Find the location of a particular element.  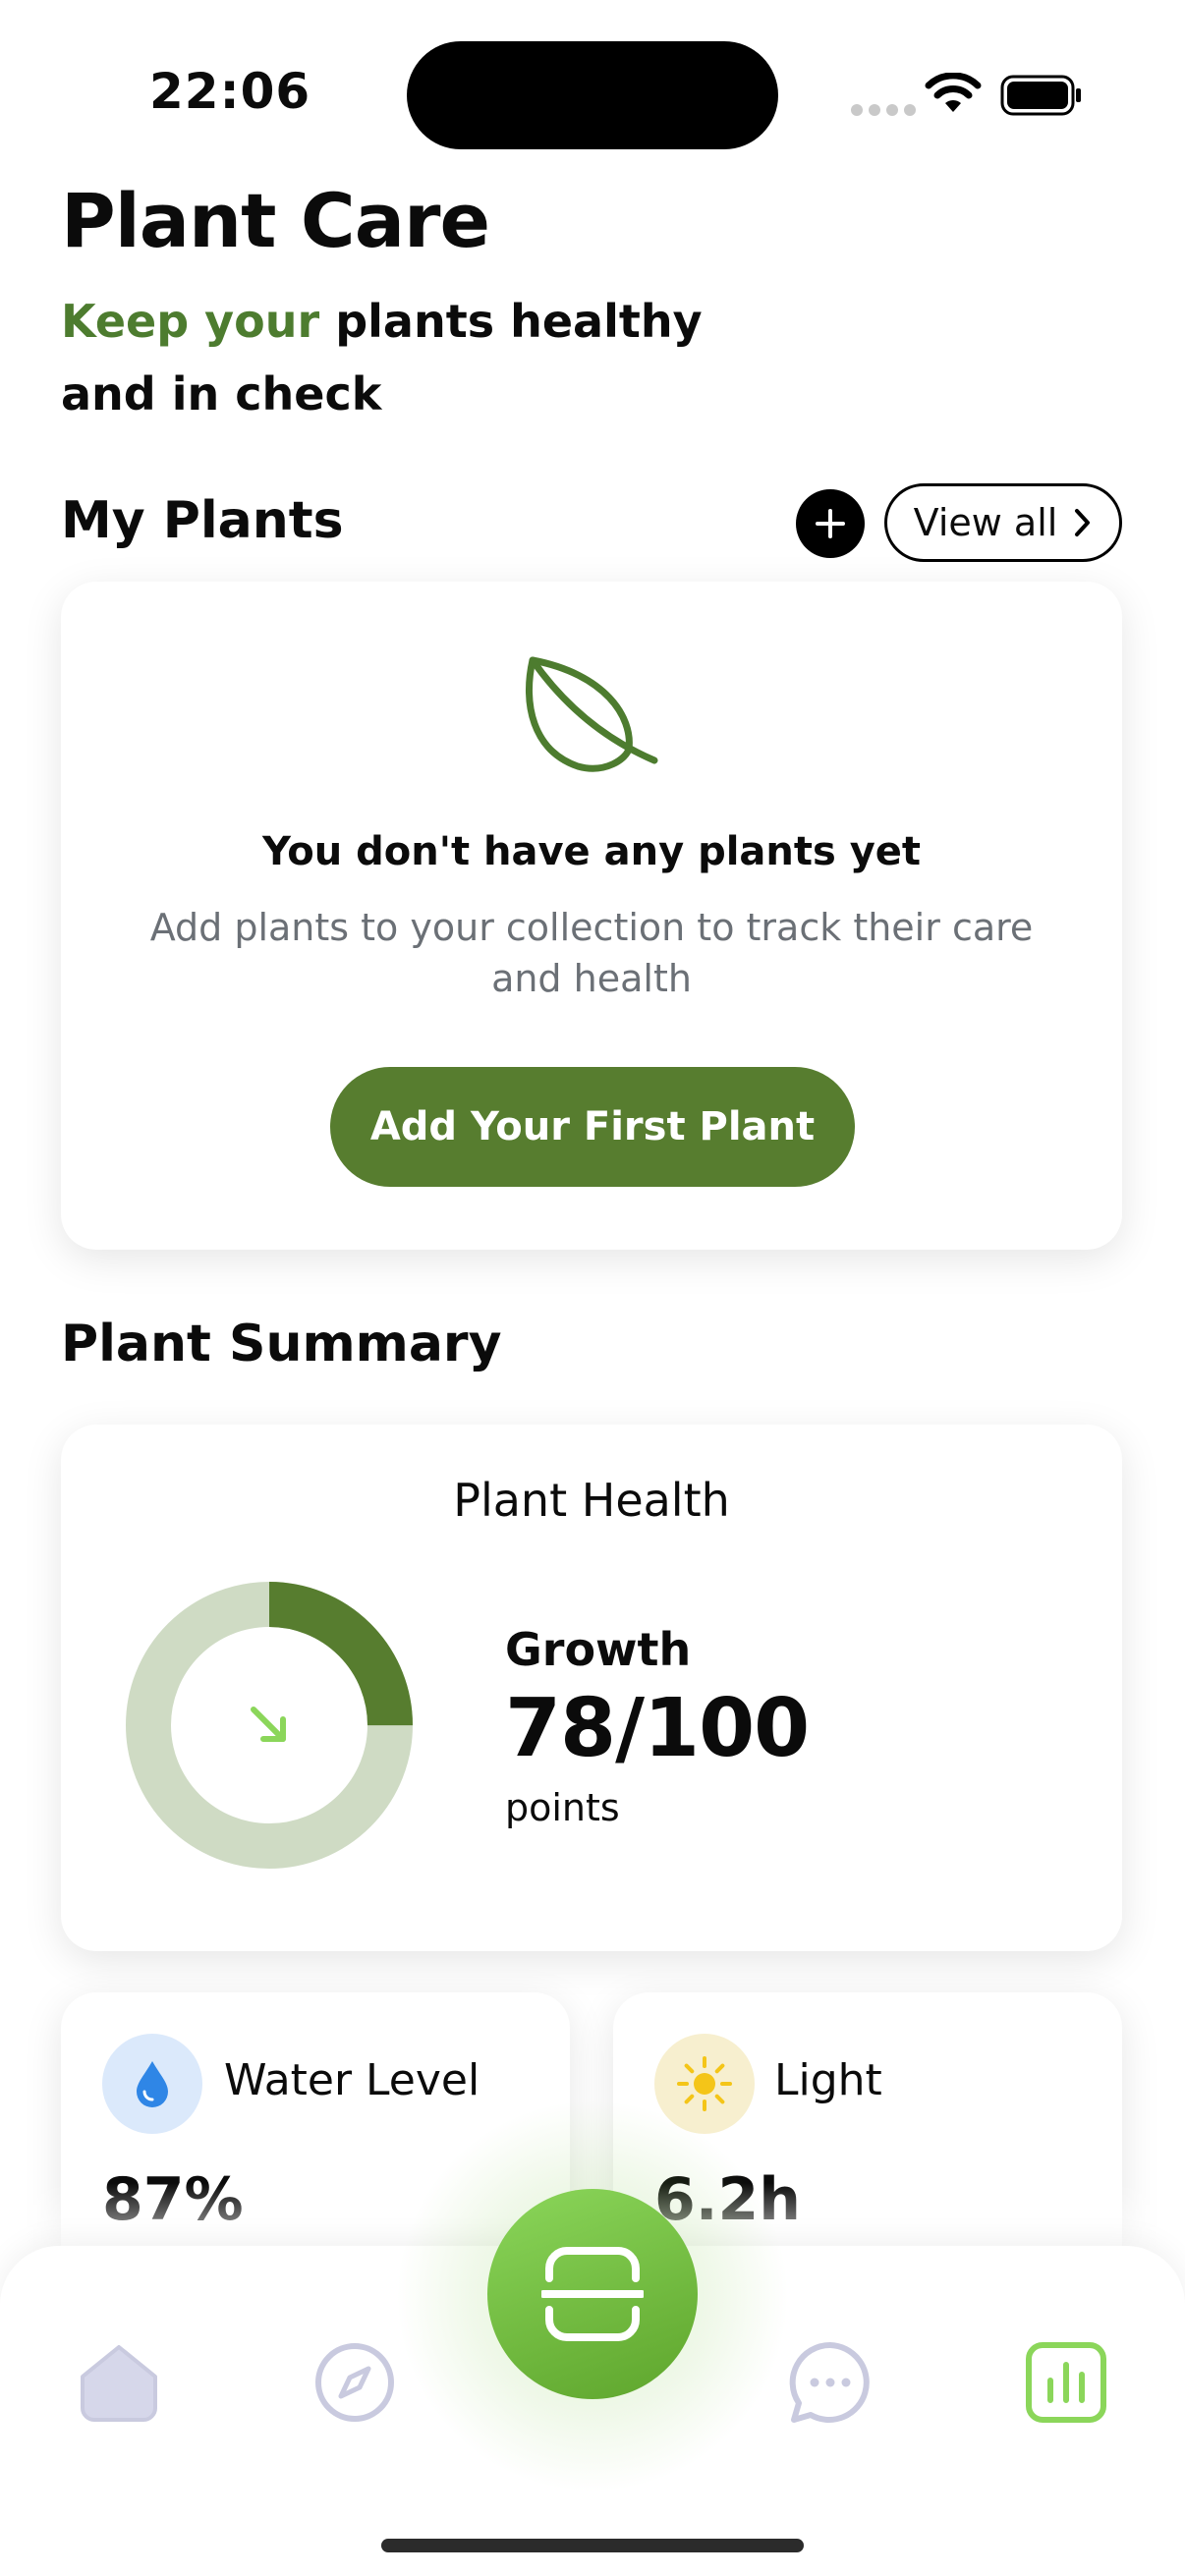

add-plant-button is located at coordinates (831, 523).